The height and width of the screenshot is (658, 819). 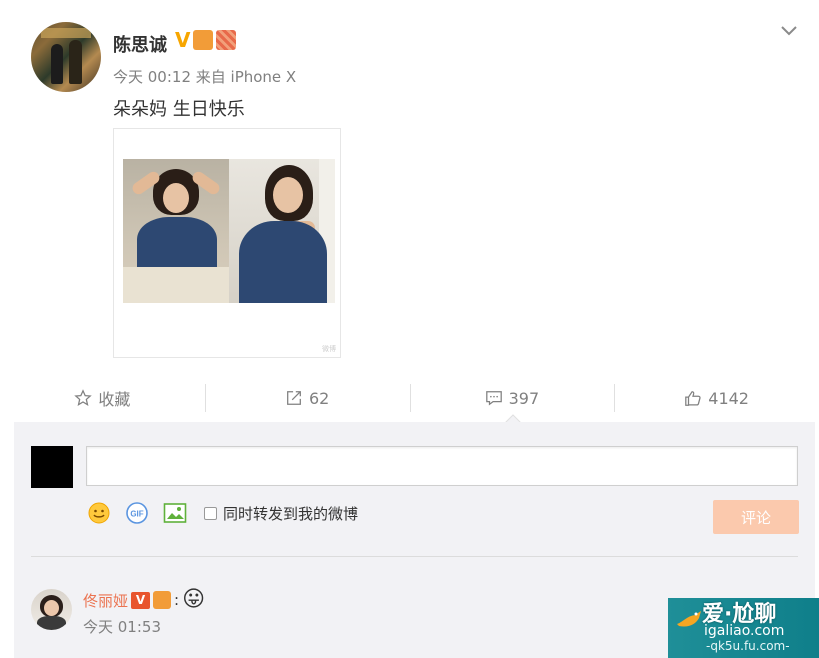 What do you see at coordinates (524, 398) in the screenshot?
I see `comment-count: 397` at bounding box center [524, 398].